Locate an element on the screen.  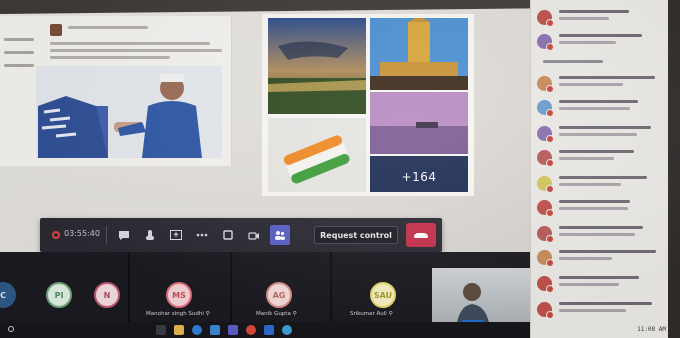
sidebar-nav is located at coordinates (19, 57).